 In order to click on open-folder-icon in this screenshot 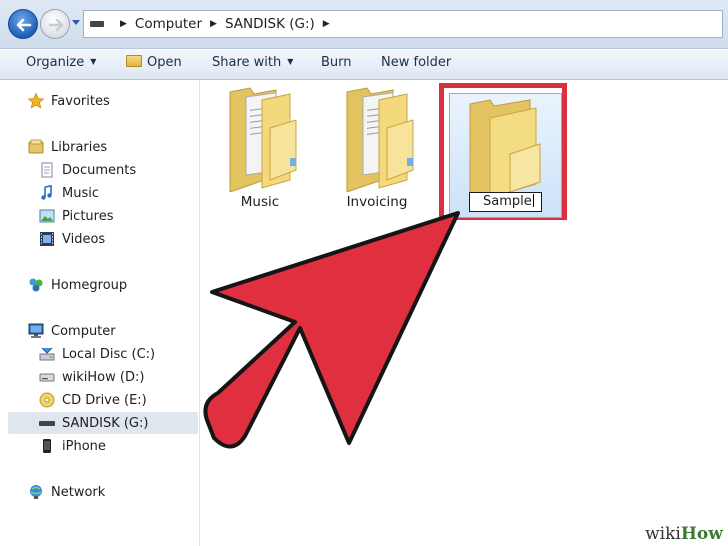, I will do `click(134, 61)`.